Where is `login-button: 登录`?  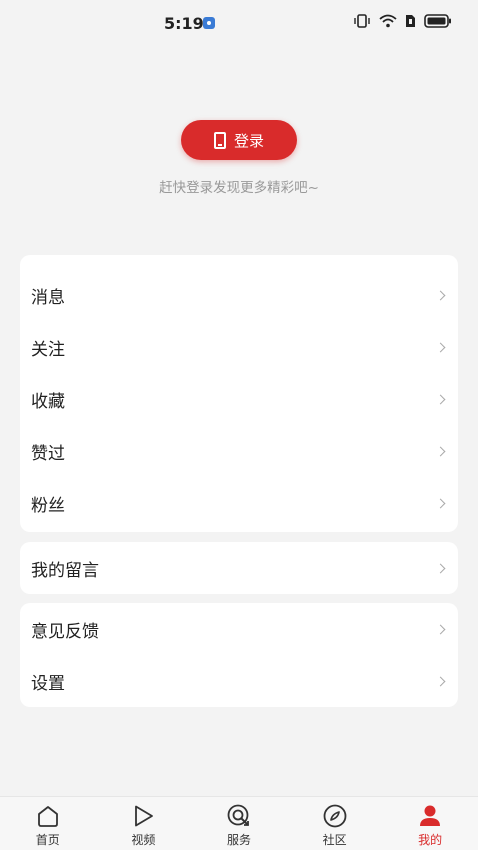 login-button: 登录 is located at coordinates (239, 140).